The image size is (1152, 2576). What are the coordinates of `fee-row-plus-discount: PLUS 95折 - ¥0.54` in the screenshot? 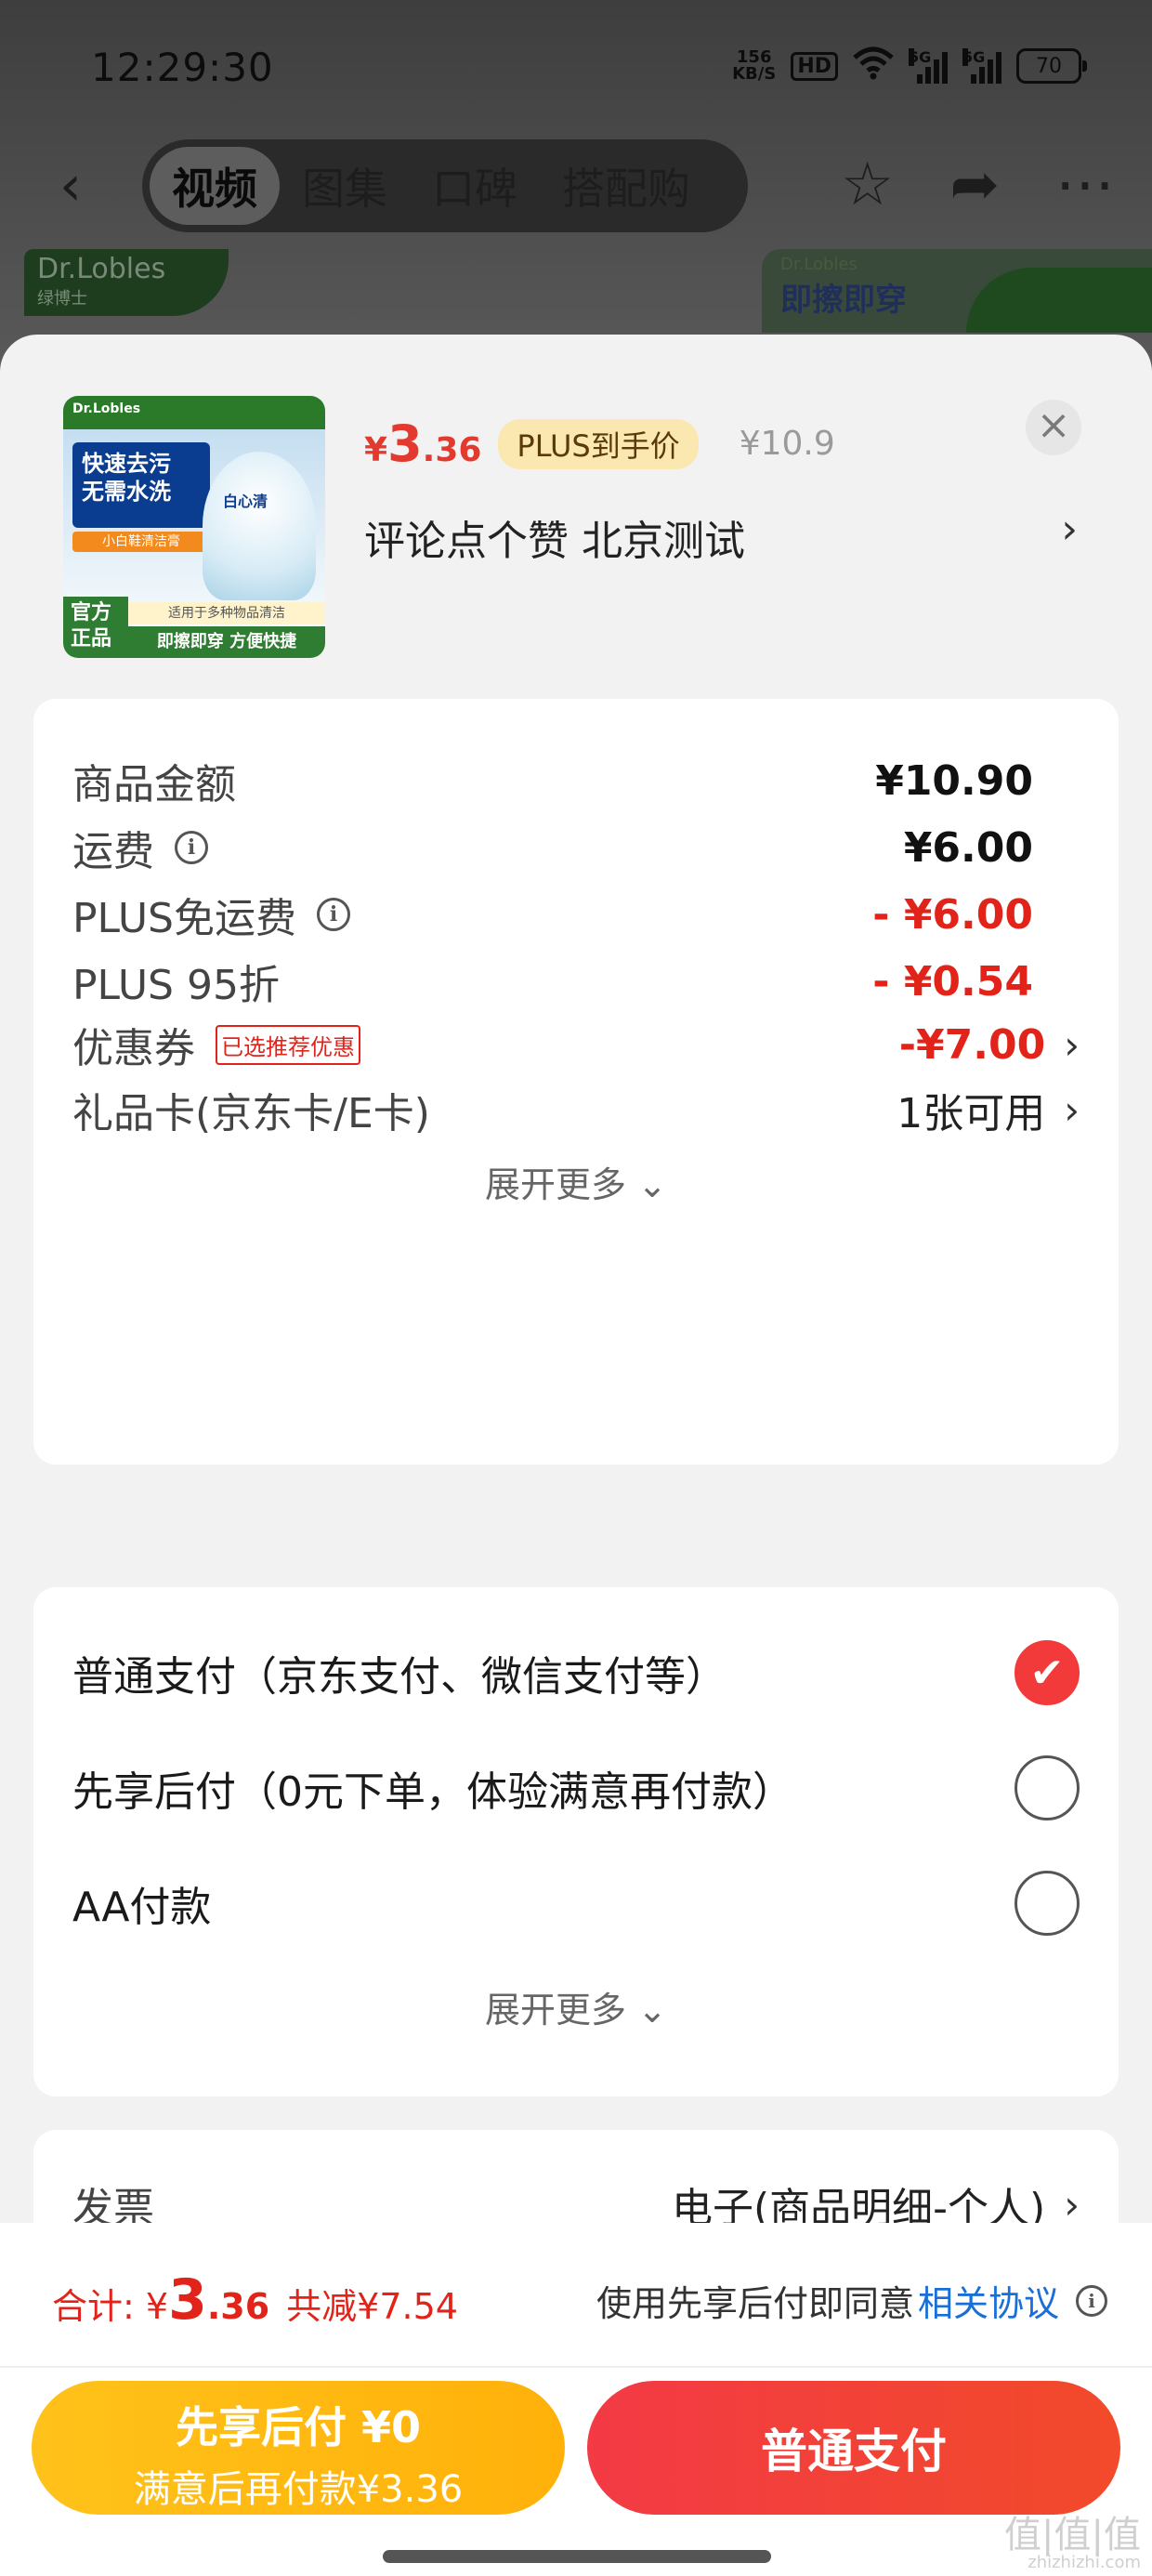 It's located at (552, 983).